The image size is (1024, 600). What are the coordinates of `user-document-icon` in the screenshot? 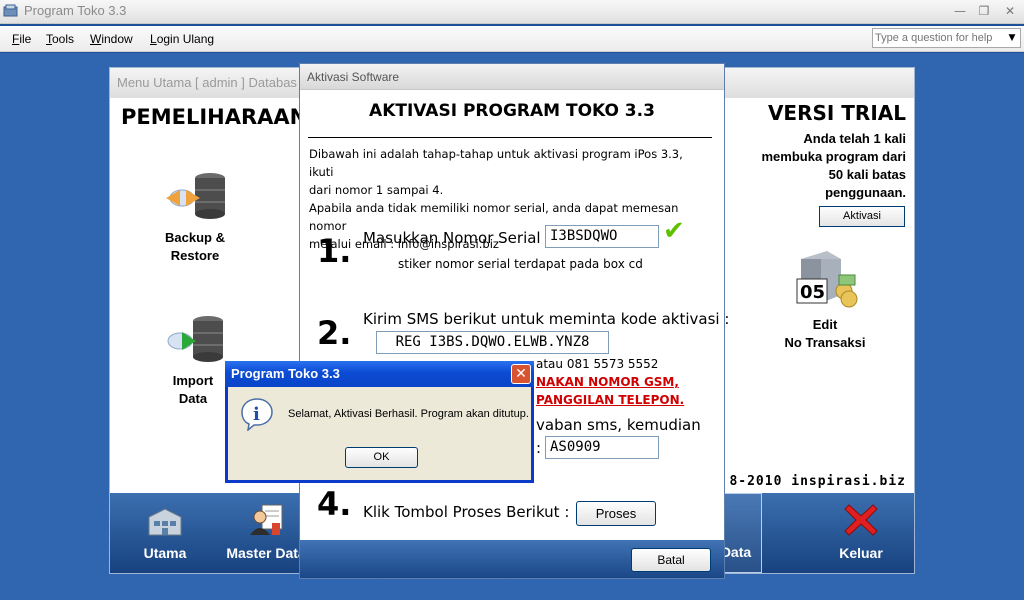 It's located at (266, 519).